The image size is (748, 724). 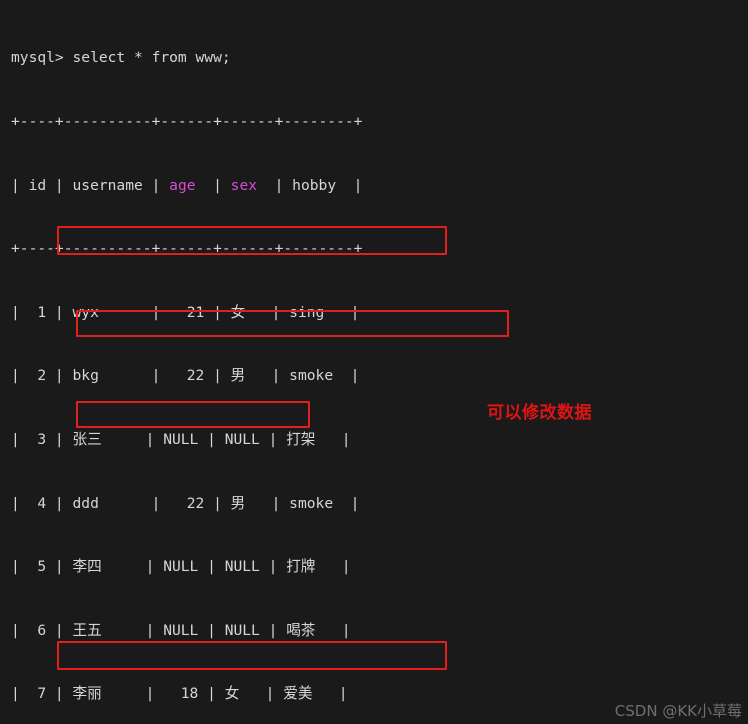 I want to click on command-line-select-1: mysql> select * from www;, so click(x=121, y=58).